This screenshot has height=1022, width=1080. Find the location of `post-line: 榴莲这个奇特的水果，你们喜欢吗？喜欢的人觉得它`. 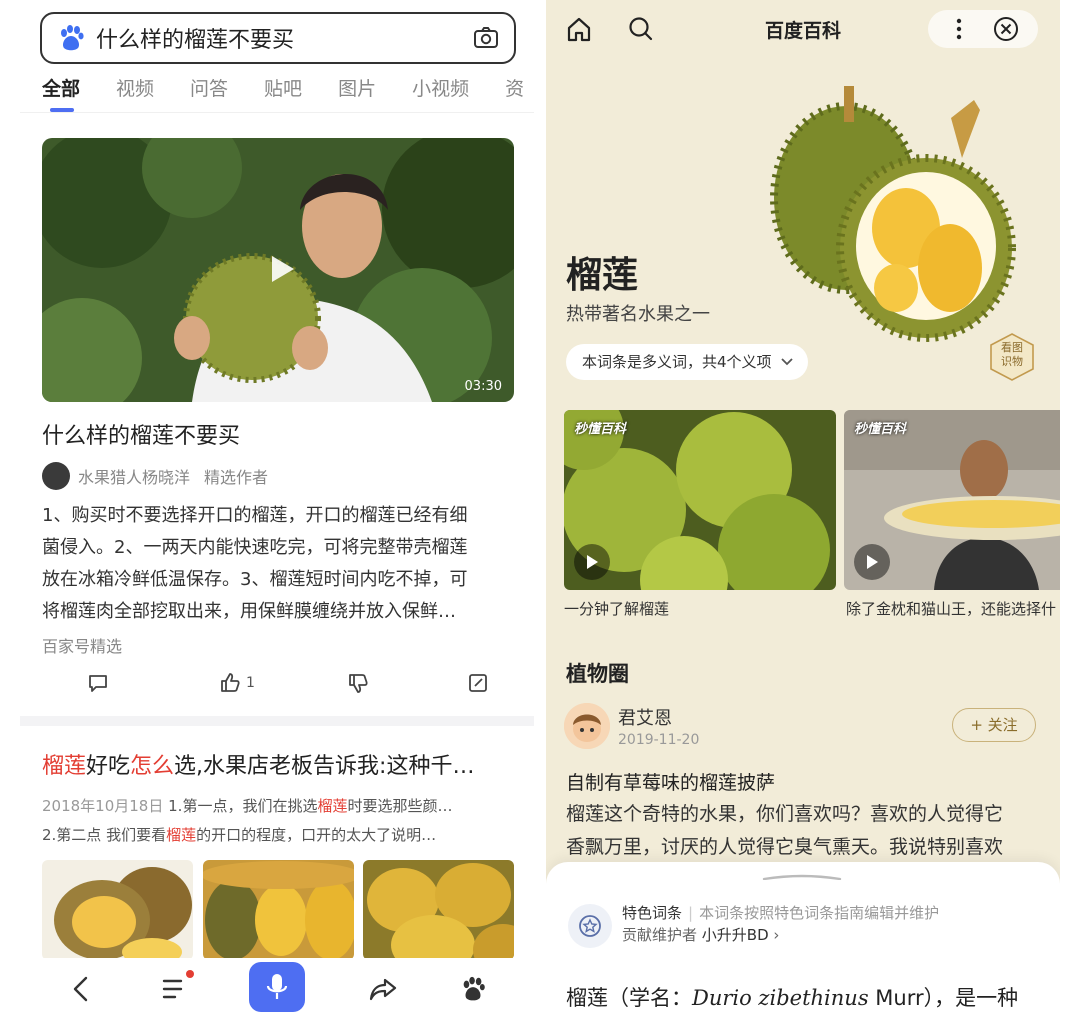

post-line: 榴莲这个奇特的水果，你们喜欢吗？喜欢的人觉得它 is located at coordinates (785, 814).